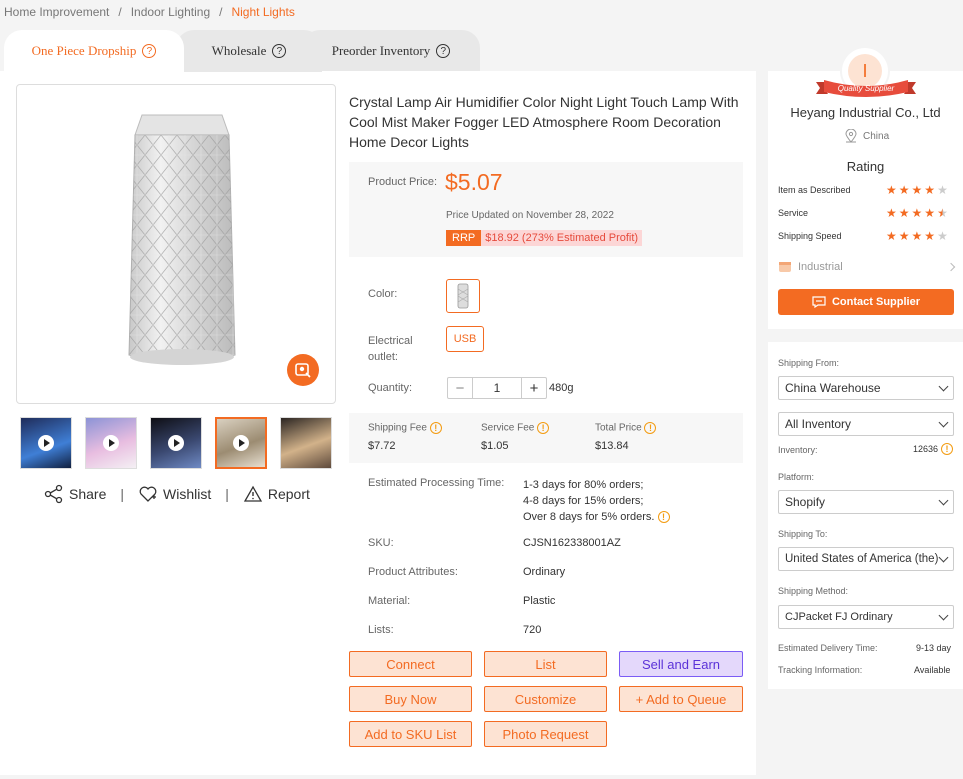  What do you see at coordinates (497, 388) in the screenshot?
I see `quantity-input: 1` at bounding box center [497, 388].